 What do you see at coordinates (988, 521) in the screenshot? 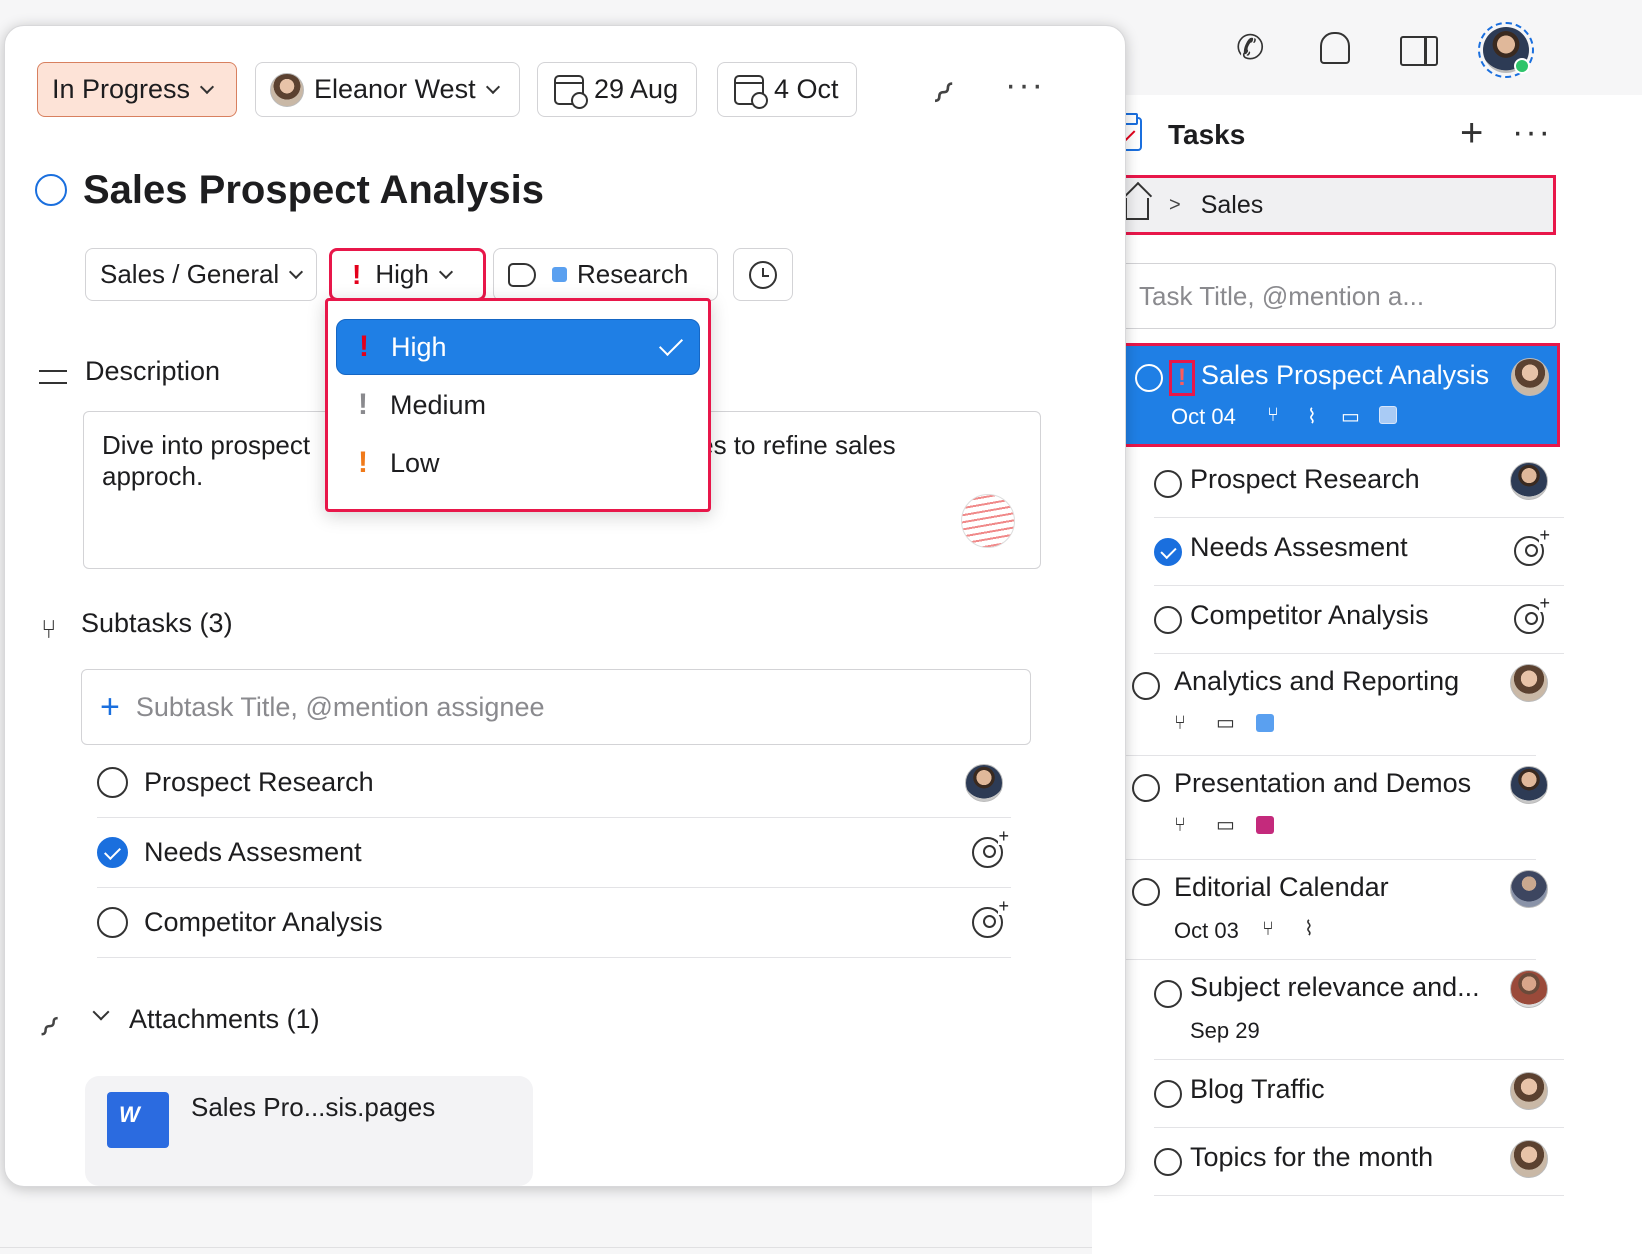
I see `notes-icon` at bounding box center [988, 521].